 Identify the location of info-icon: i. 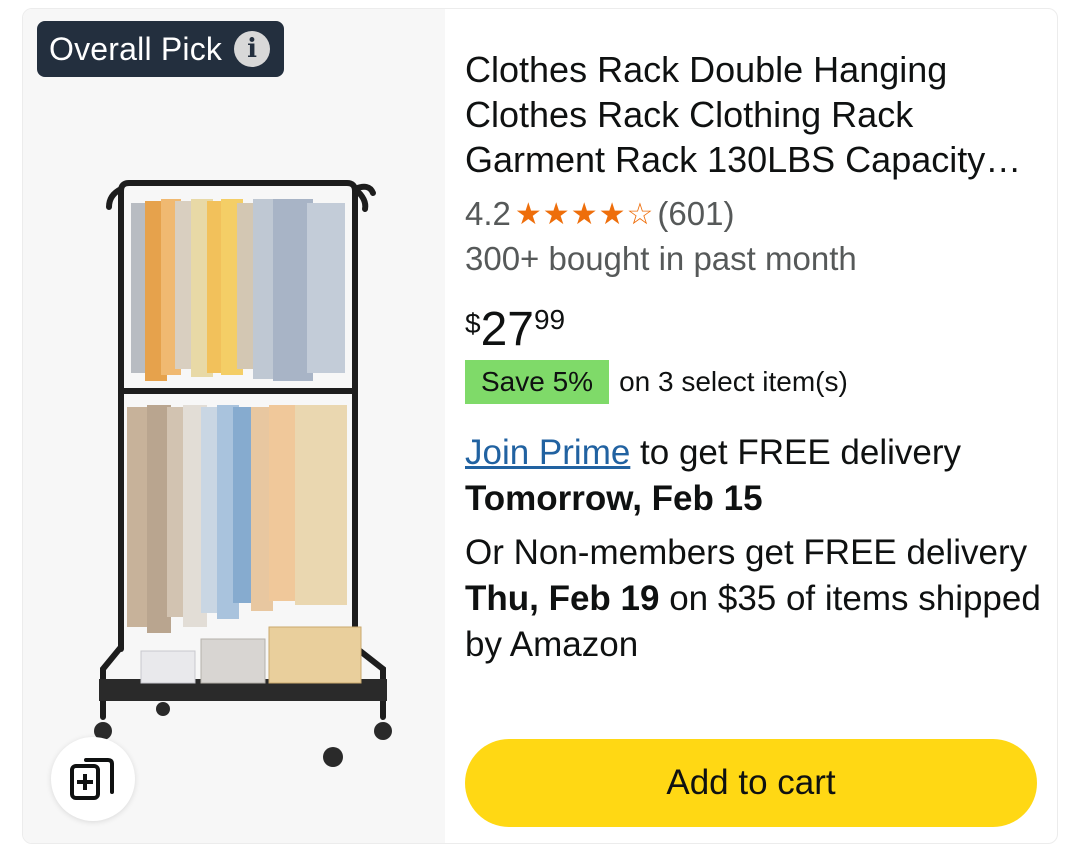
(252, 49).